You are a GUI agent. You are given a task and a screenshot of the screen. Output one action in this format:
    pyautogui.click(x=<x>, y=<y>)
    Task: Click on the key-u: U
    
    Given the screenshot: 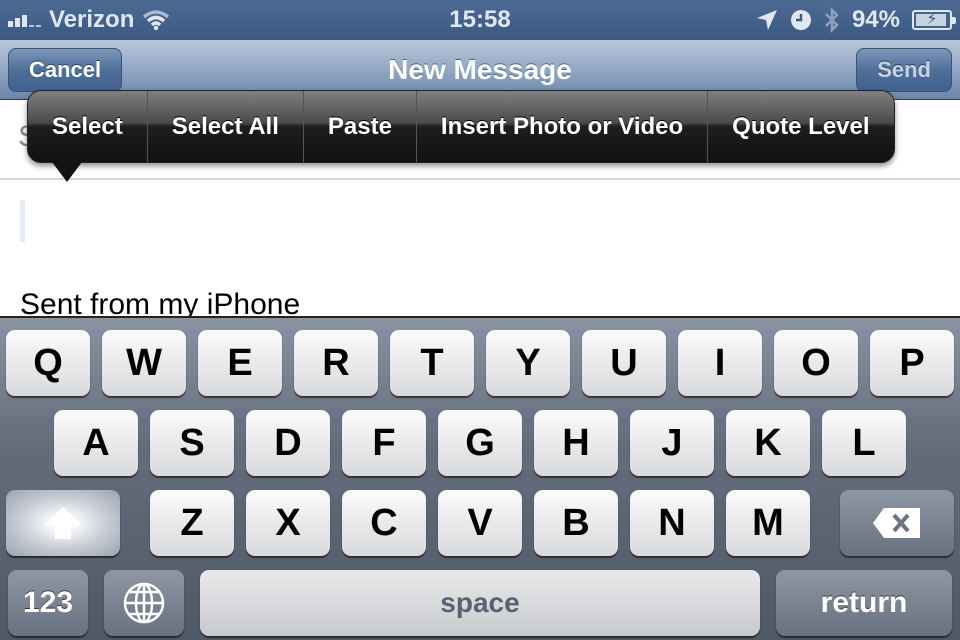 What is the action you would take?
    pyautogui.click(x=624, y=363)
    